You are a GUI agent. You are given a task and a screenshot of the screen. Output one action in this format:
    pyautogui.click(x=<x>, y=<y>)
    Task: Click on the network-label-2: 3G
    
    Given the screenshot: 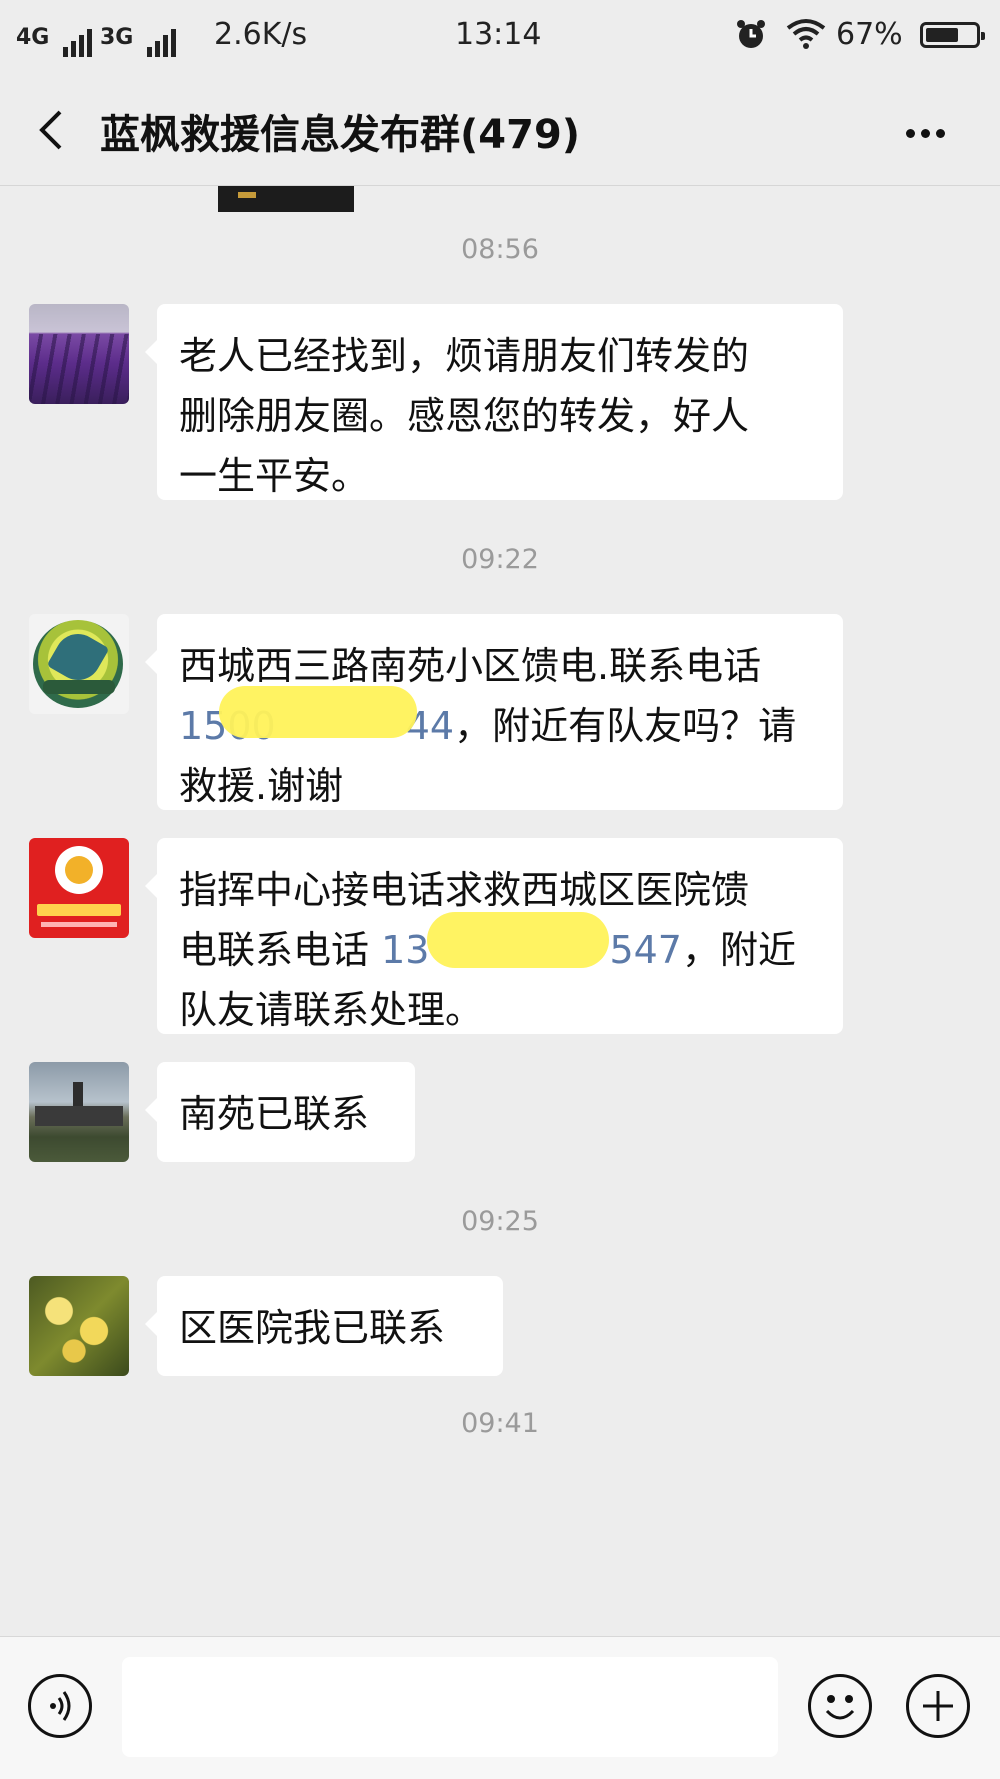 What is the action you would take?
    pyautogui.click(x=117, y=37)
    